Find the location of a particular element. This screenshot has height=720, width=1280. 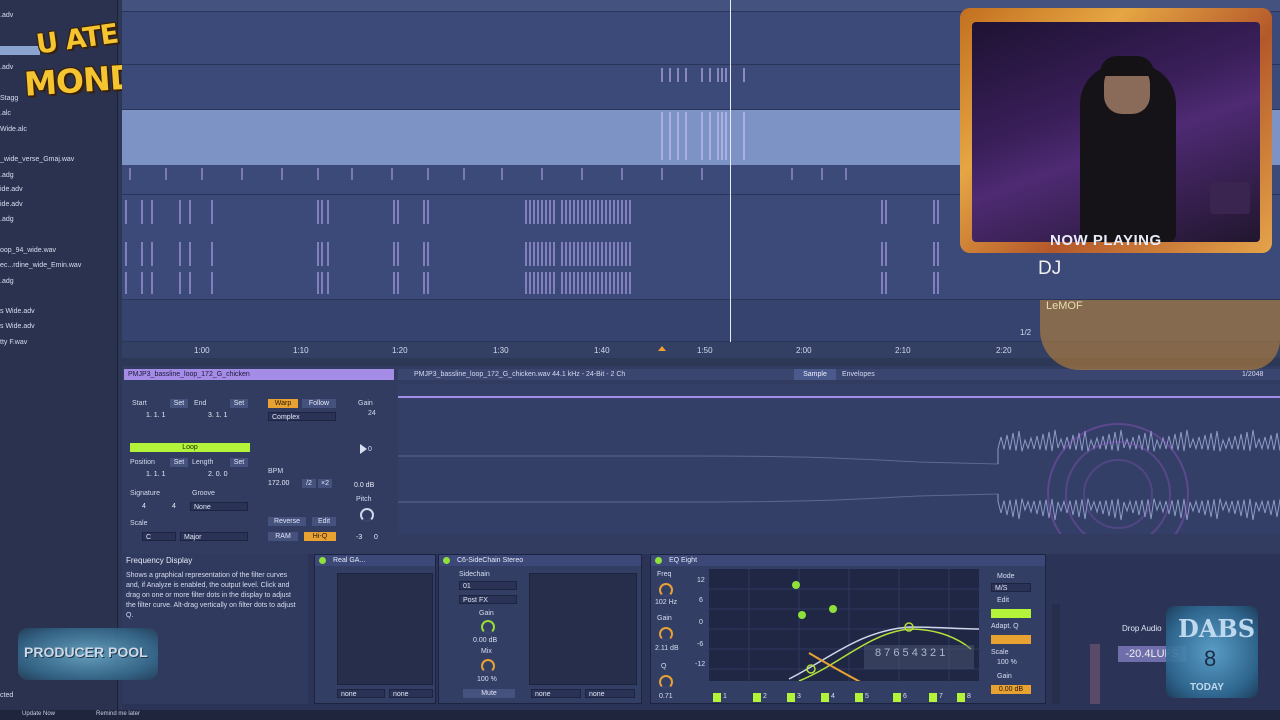

gain-value: 0.0 dB is located at coordinates (364, 485).